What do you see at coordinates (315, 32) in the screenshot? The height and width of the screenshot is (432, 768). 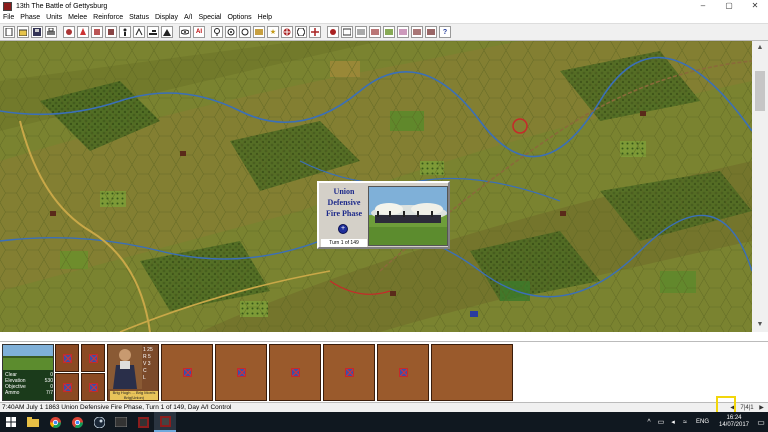 I see `move-icon` at bounding box center [315, 32].